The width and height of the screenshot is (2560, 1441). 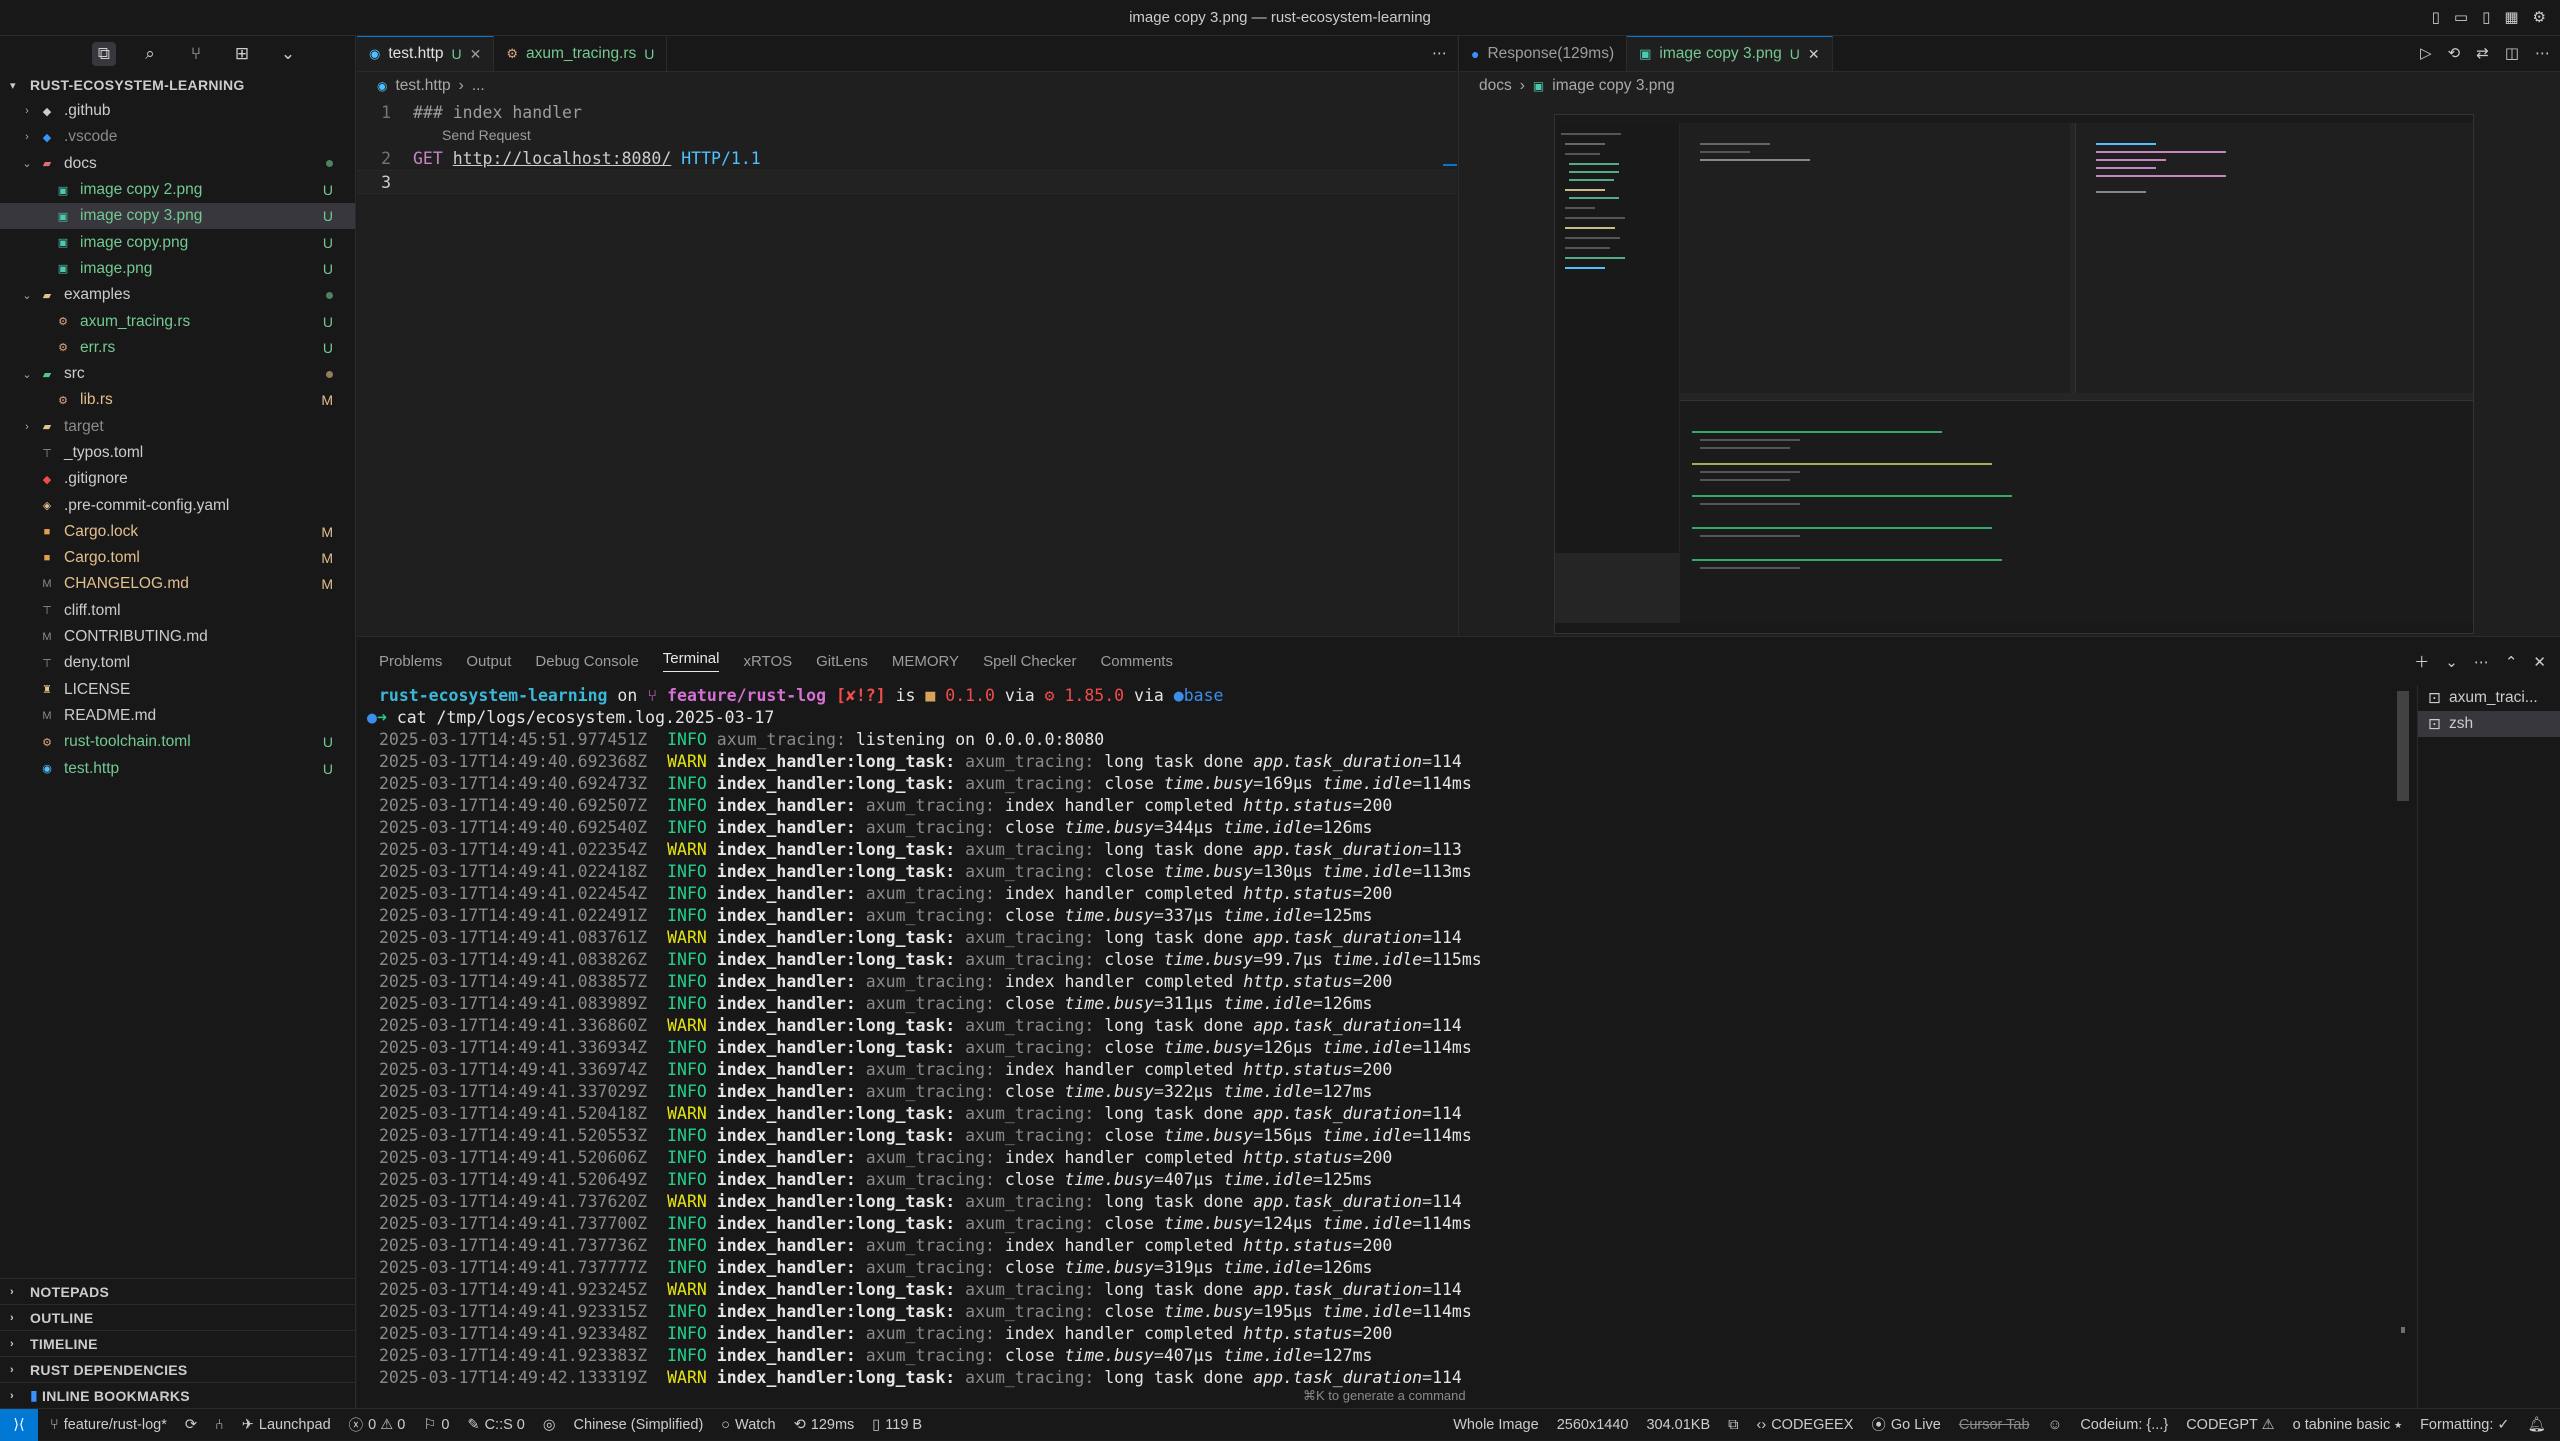 What do you see at coordinates (2426, 53) in the screenshot?
I see `run-icon: ▷` at bounding box center [2426, 53].